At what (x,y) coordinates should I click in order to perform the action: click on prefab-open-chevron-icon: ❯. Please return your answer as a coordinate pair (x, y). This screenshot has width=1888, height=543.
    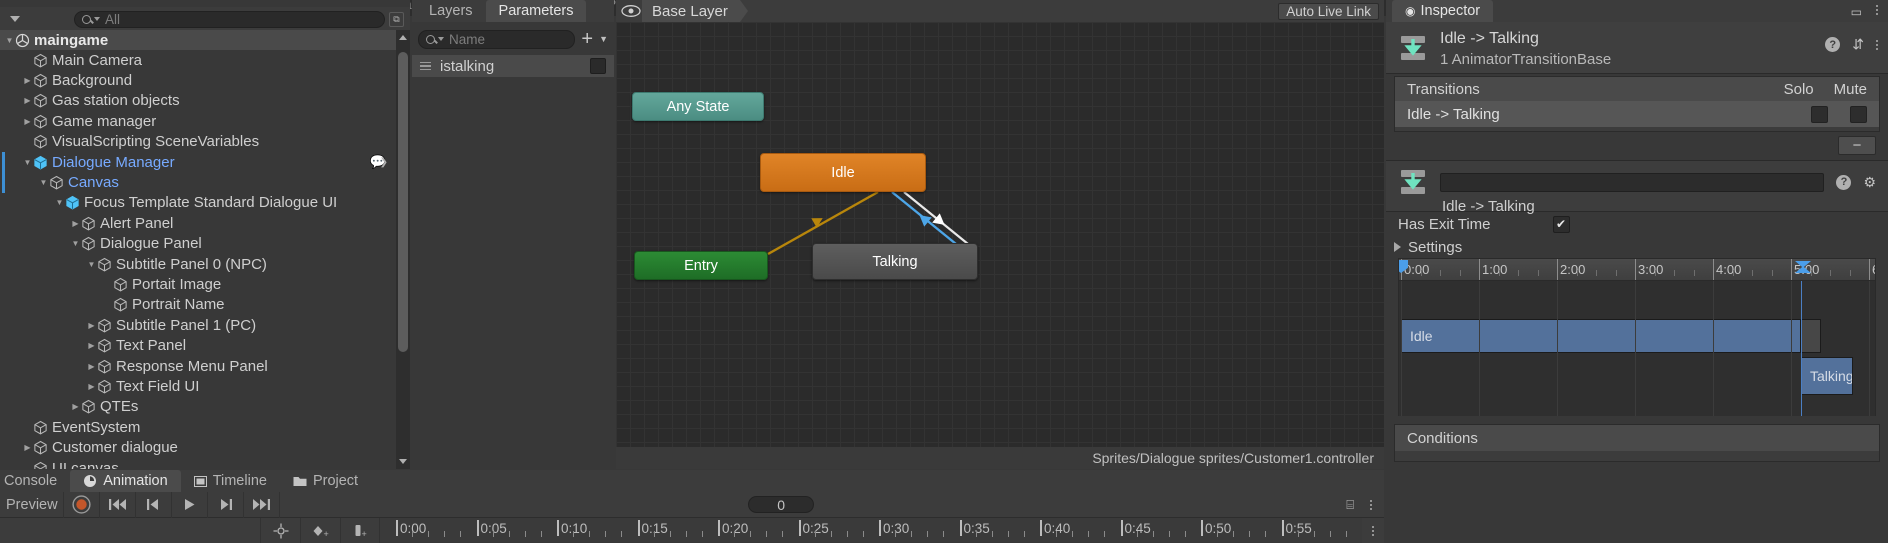
    Looking at the image, I should click on (384, 162).